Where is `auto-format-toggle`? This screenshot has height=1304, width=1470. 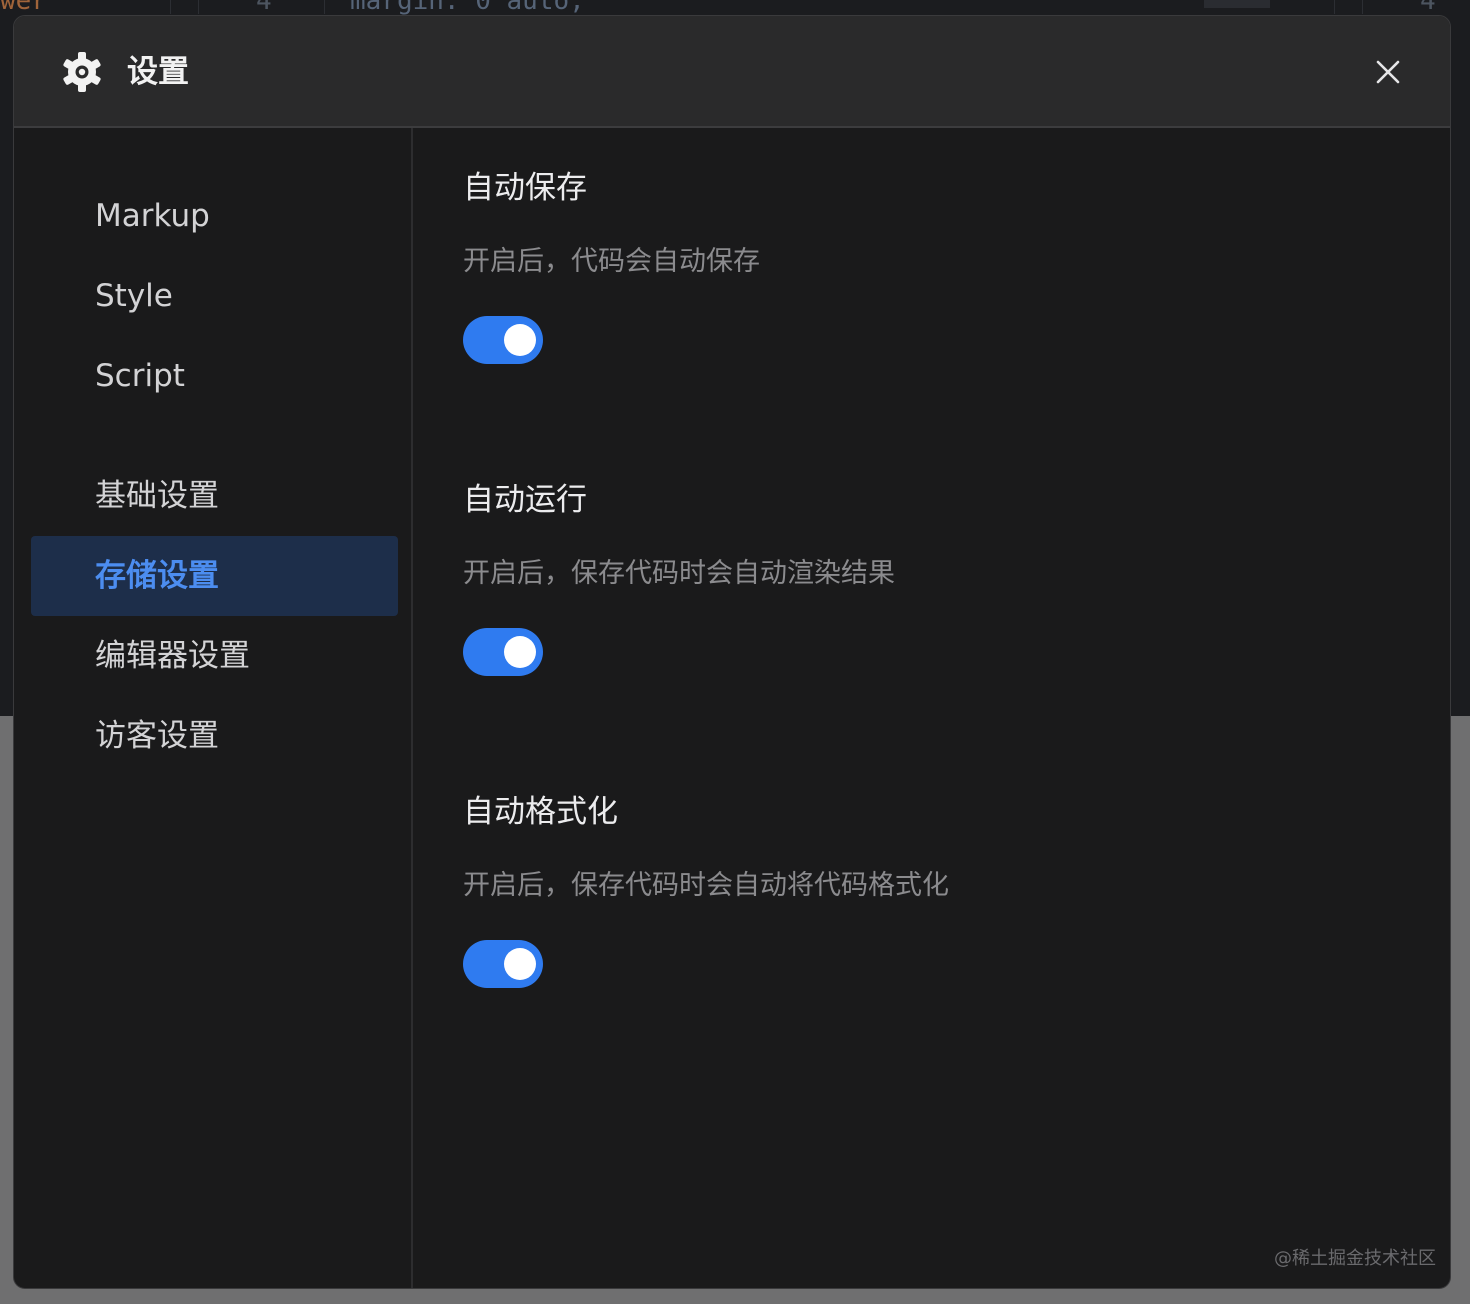
auto-format-toggle is located at coordinates (503, 964).